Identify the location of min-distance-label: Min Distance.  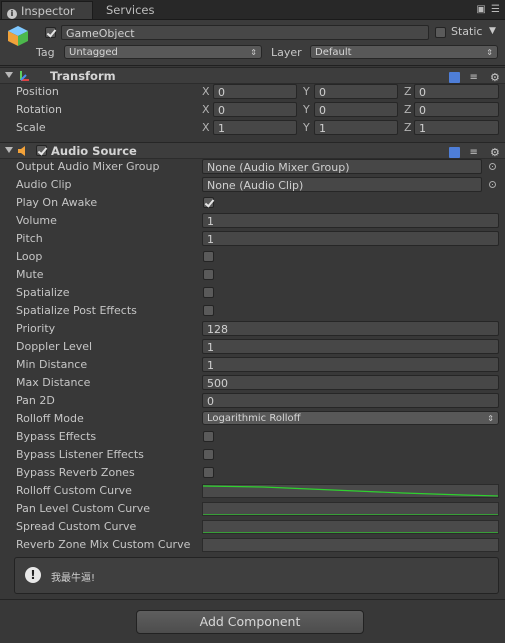
(52, 364).